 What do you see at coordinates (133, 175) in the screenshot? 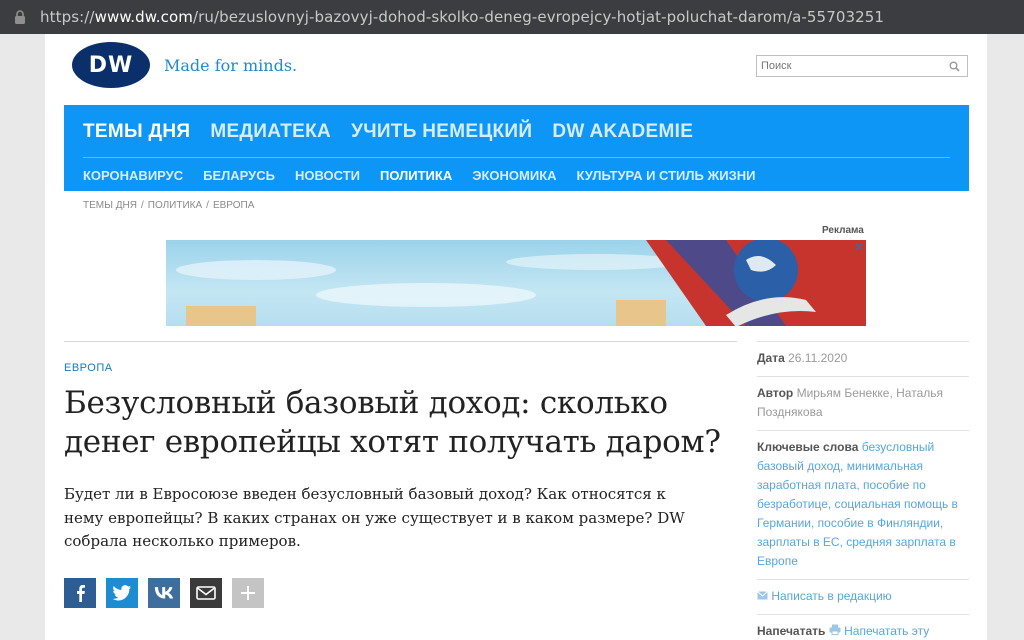
I see `nav-item-koronavirus: КОРОНАВИРУС` at bounding box center [133, 175].